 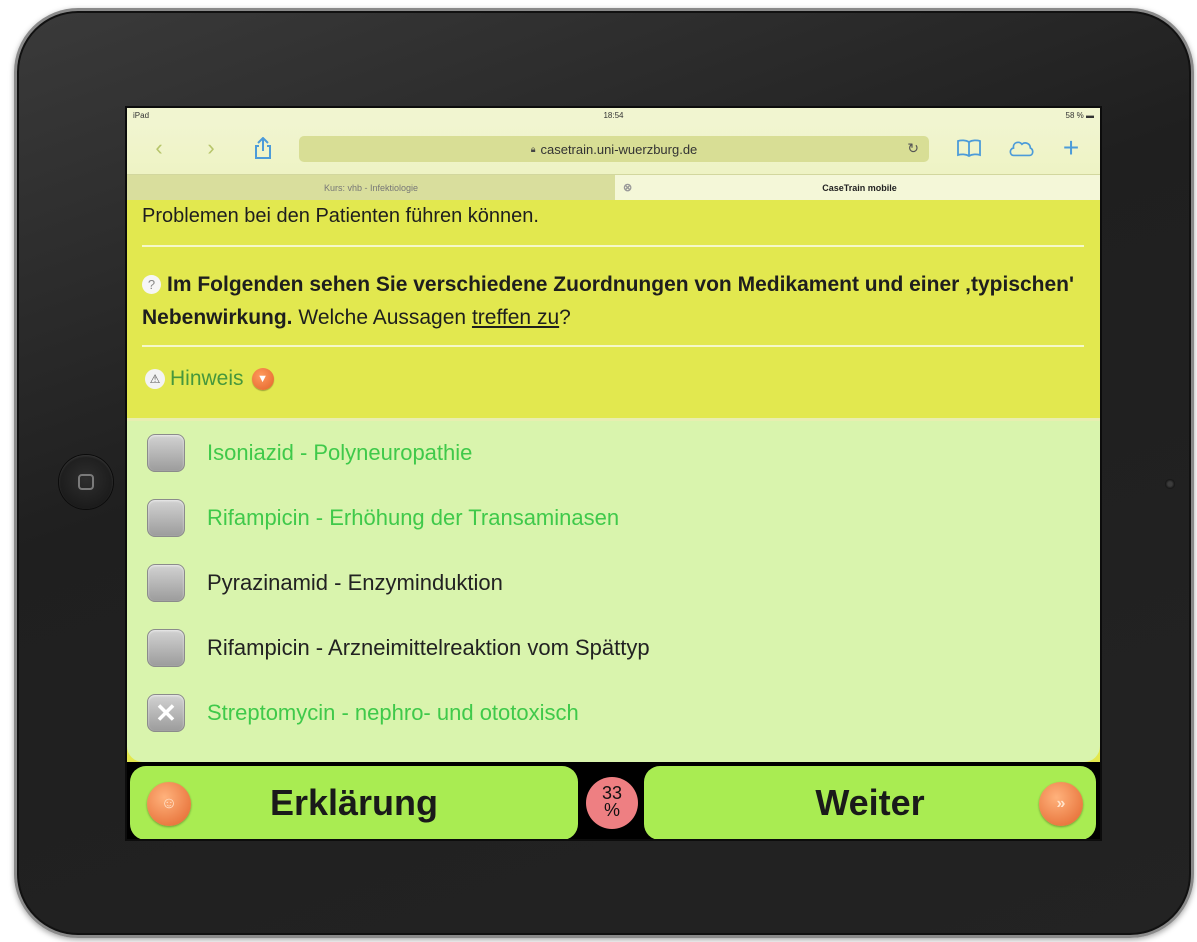 What do you see at coordinates (393, 712) in the screenshot?
I see `answer-label: Streptomycin - nephro- und ototoxisch` at bounding box center [393, 712].